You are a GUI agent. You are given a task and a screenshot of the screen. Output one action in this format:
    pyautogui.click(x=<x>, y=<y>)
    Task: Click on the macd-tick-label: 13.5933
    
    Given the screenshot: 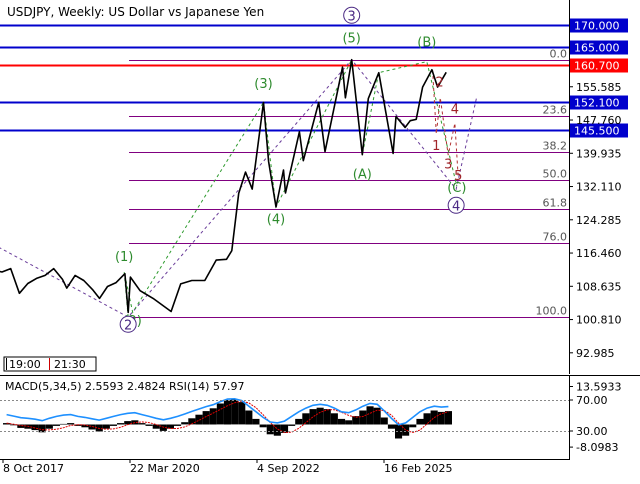 What is the action you would take?
    pyautogui.click(x=599, y=387)
    